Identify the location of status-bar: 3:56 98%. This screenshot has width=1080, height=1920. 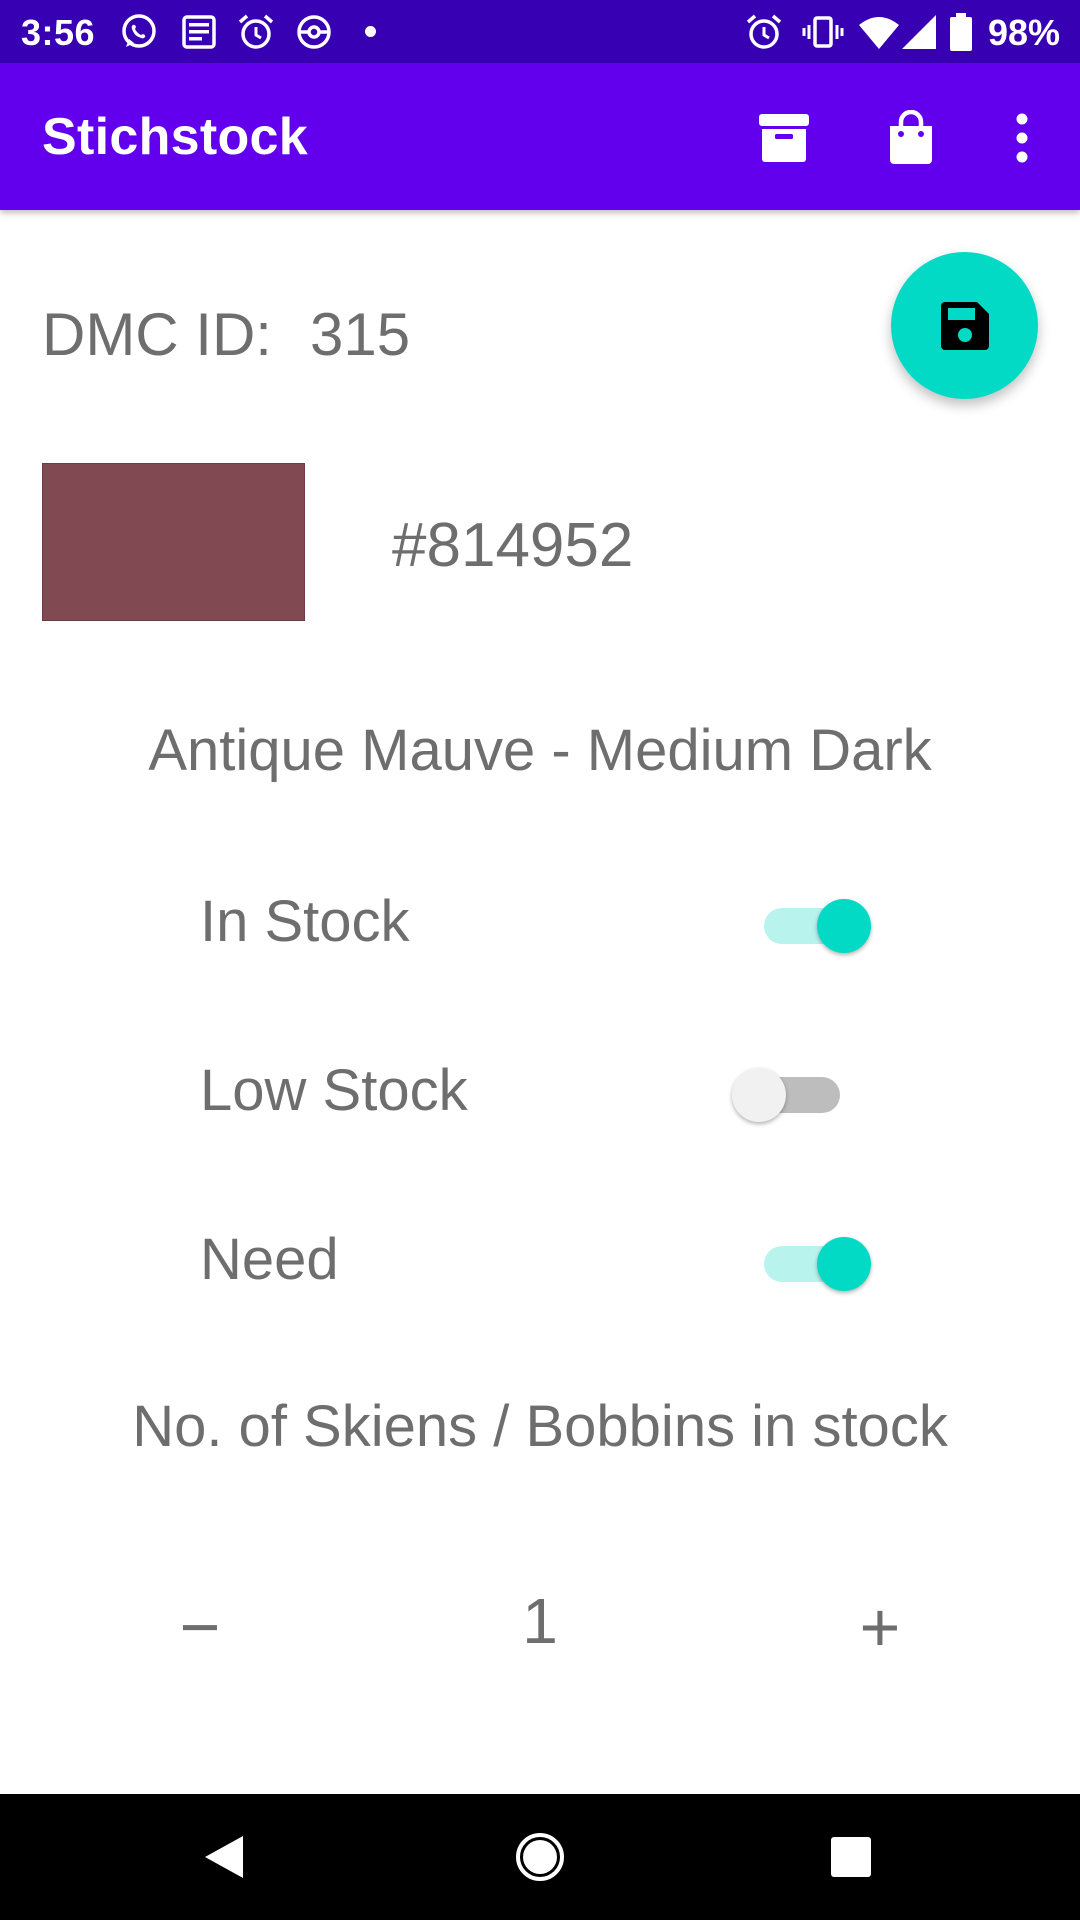
(540, 31).